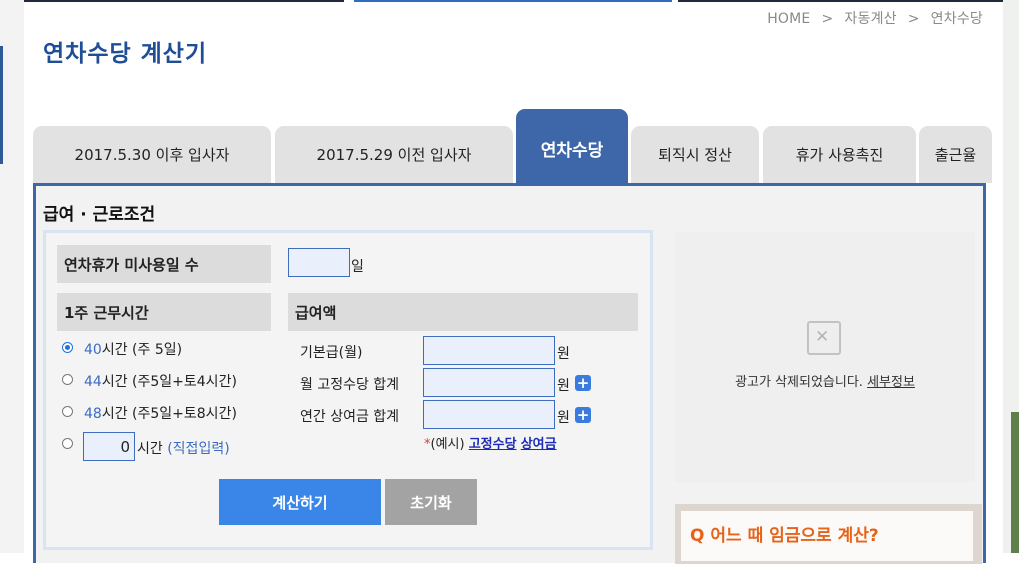 This screenshot has height=564, width=1019. I want to click on custom-hours-unit: 시간, so click(150, 449).